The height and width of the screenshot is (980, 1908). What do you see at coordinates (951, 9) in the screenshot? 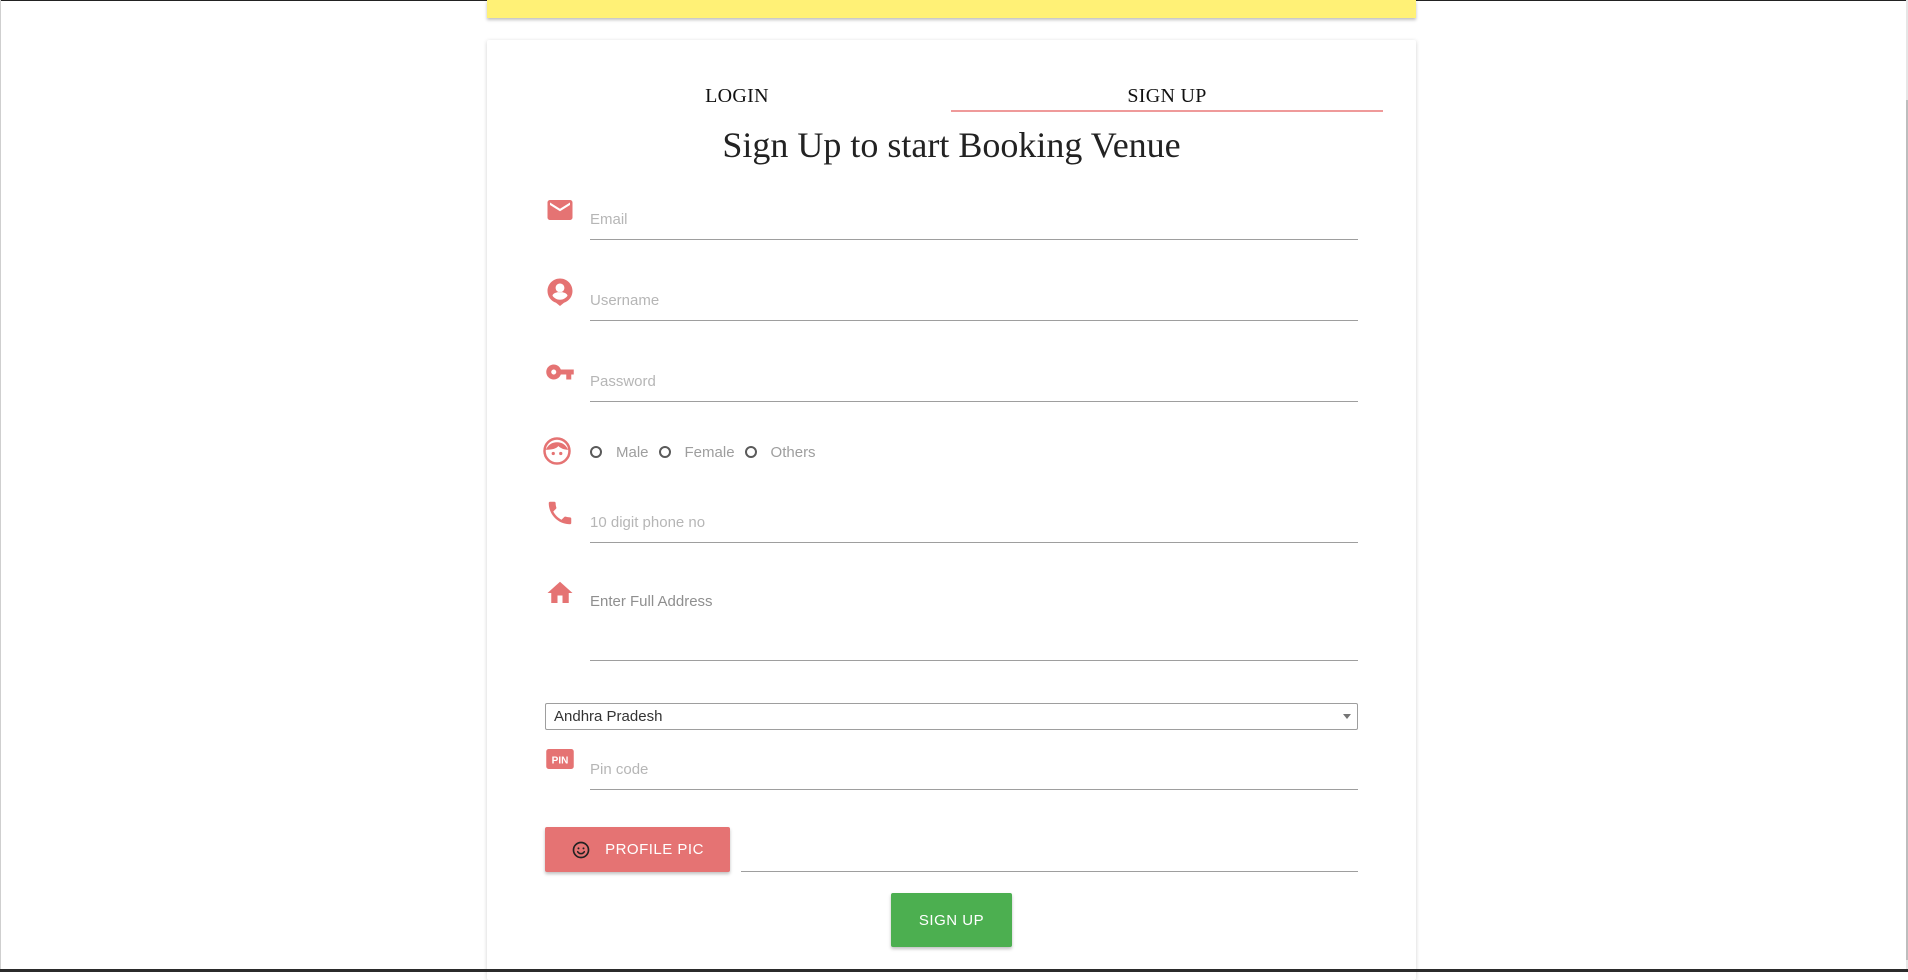
I see `header-bar` at bounding box center [951, 9].